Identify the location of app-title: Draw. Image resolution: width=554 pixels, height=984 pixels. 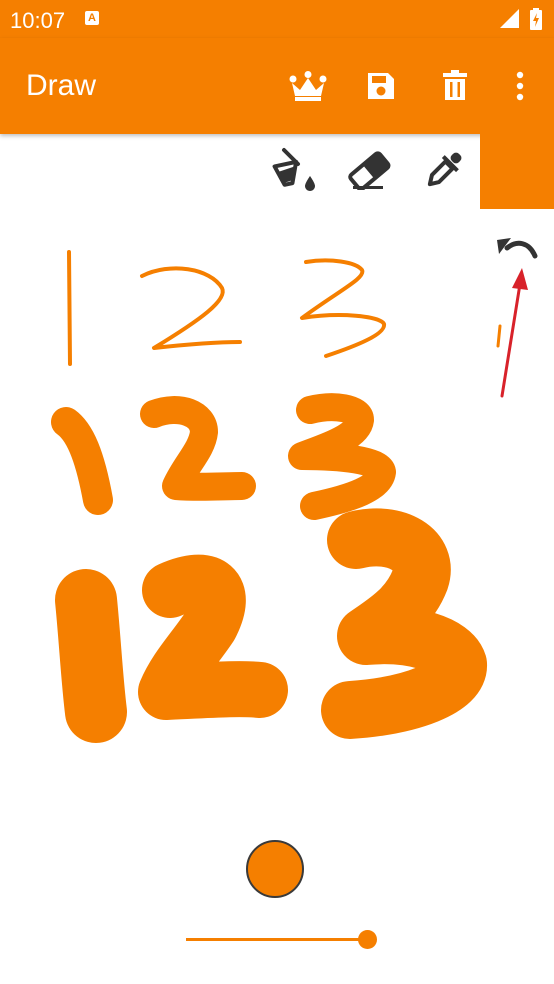
(61, 85).